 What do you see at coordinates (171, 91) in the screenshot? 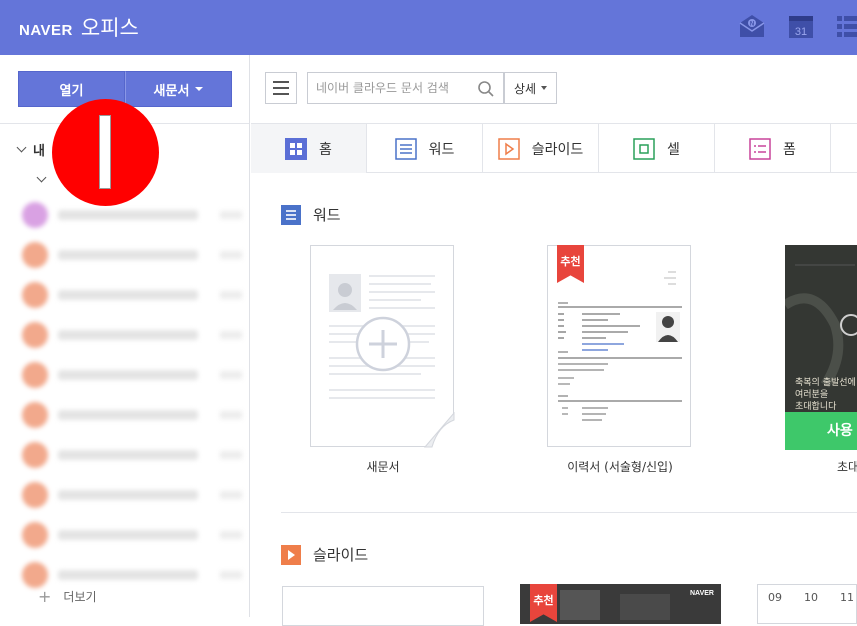
I see `new-document-label: 새문서` at bounding box center [171, 91].